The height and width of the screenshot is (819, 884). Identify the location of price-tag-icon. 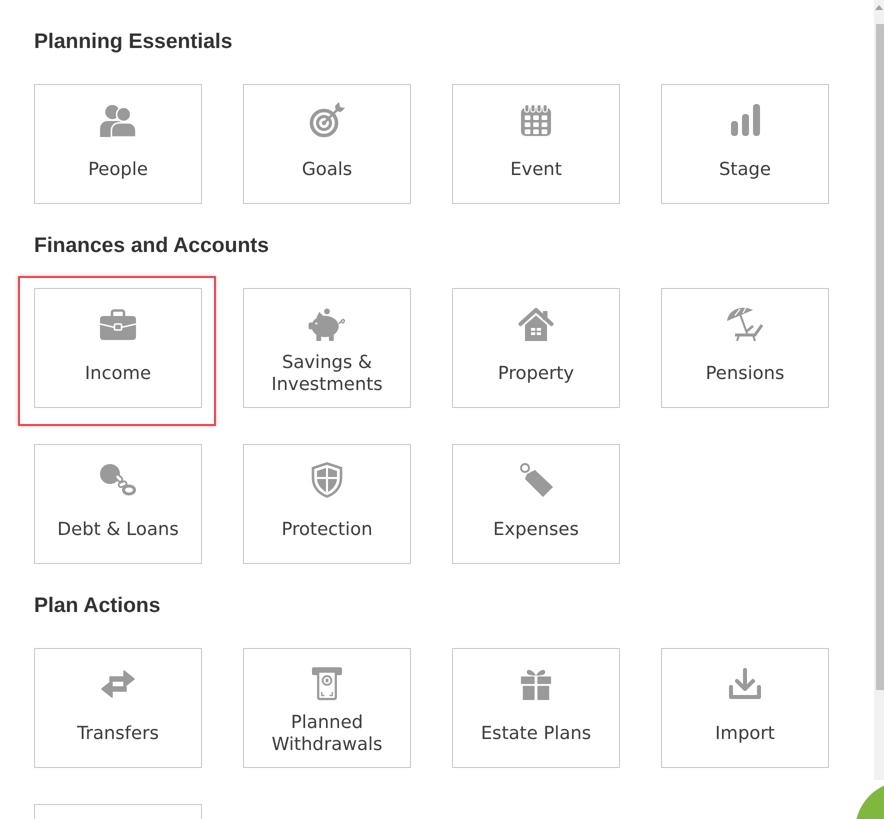
(536, 480).